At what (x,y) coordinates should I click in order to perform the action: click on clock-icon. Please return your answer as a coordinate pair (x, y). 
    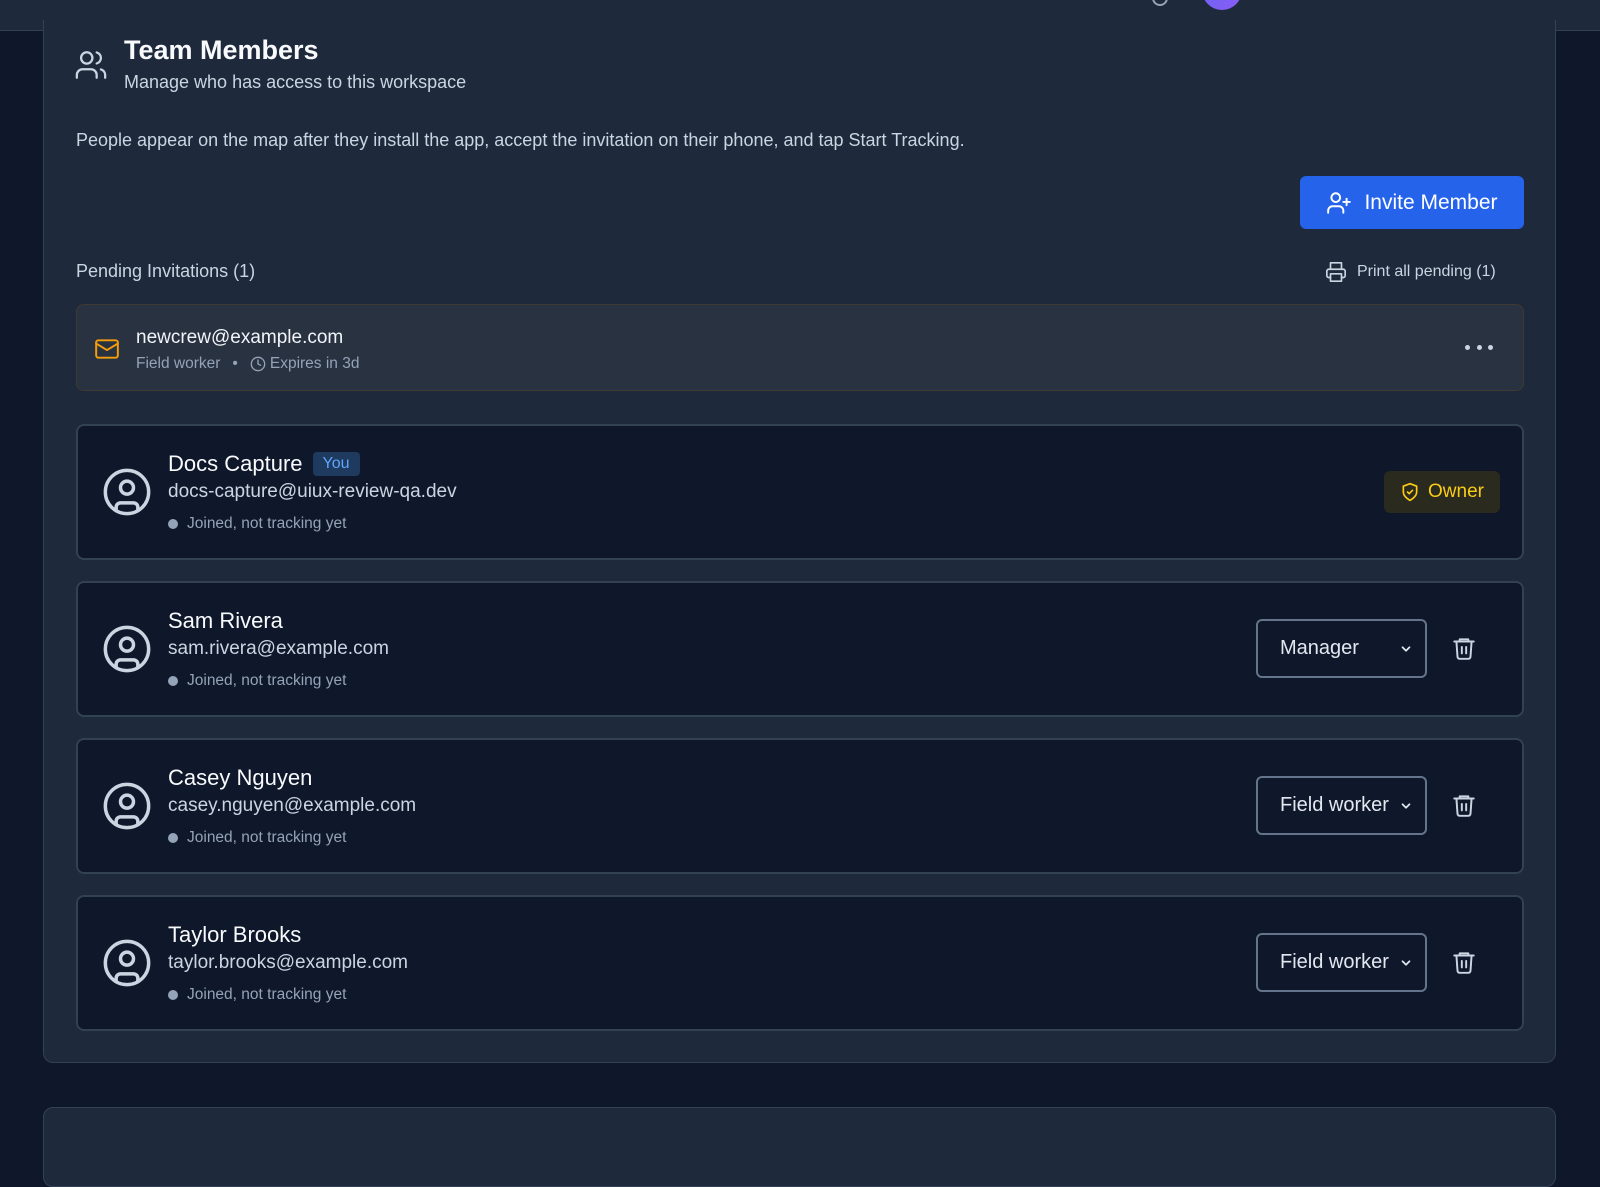
    Looking at the image, I should click on (258, 364).